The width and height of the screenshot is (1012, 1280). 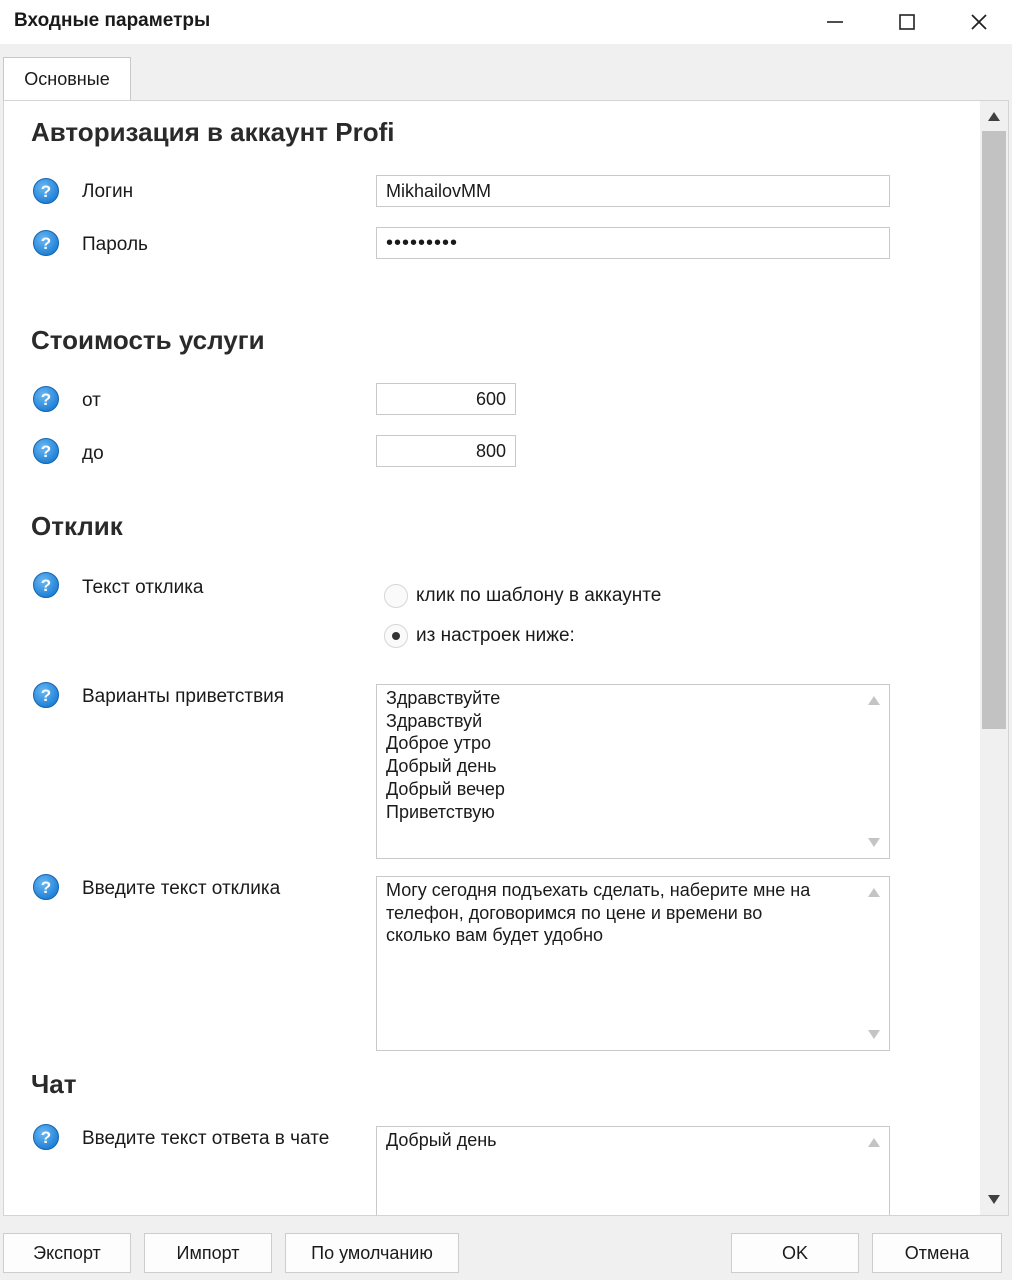 I want to click on login-label: Логин, so click(x=108, y=191).